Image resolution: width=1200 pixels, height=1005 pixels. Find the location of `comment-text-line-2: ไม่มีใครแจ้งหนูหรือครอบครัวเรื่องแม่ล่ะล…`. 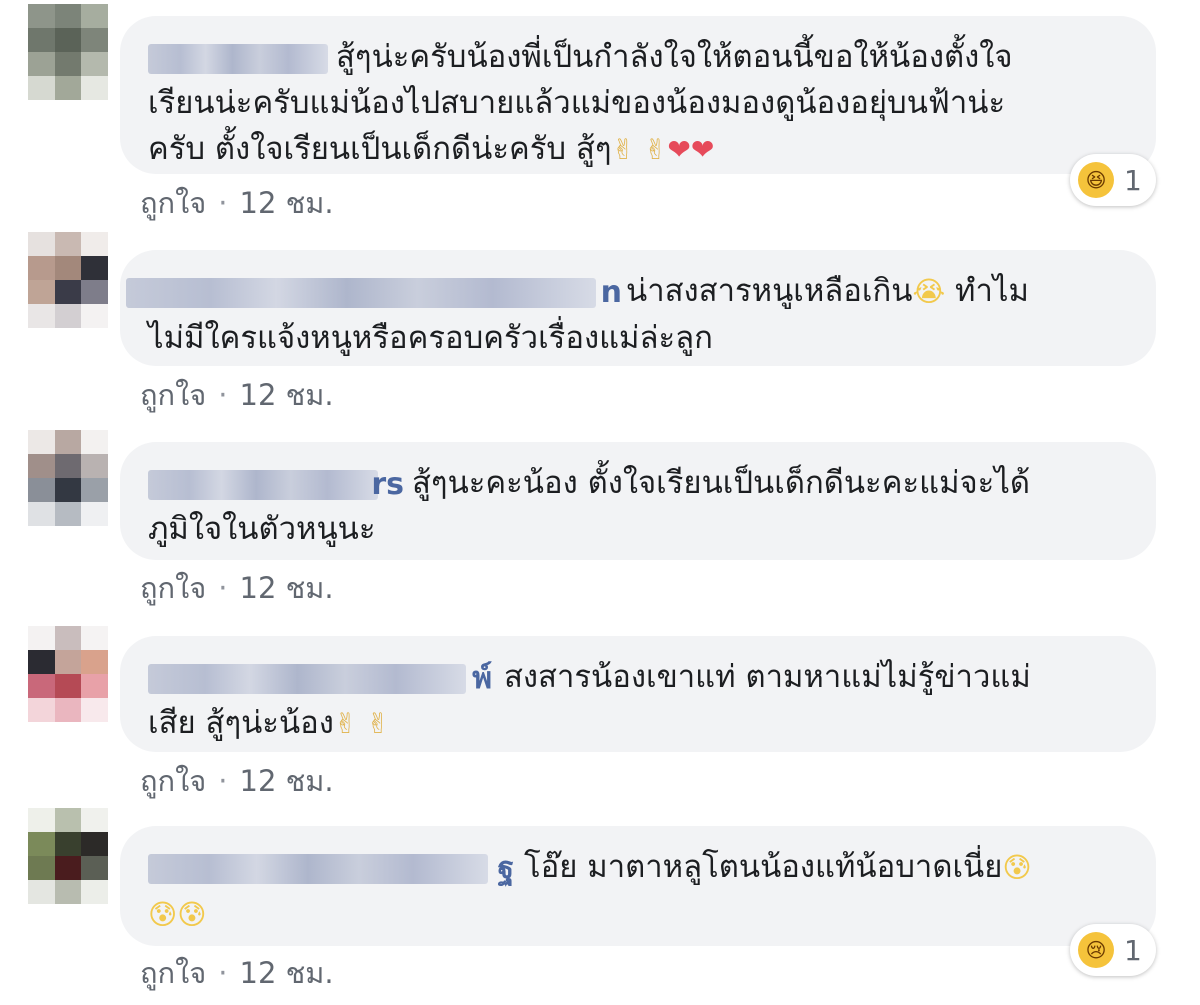

comment-text-line-2: ไม่มีใครแจ้งหนูหรือครอบครัวเรื่องแม่ล่ะล… is located at coordinates (430, 338).